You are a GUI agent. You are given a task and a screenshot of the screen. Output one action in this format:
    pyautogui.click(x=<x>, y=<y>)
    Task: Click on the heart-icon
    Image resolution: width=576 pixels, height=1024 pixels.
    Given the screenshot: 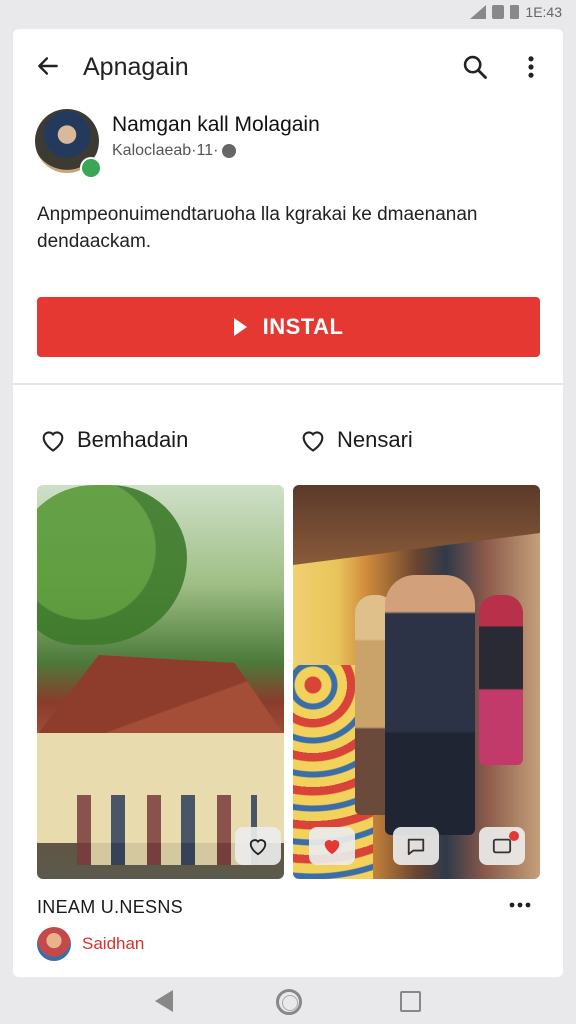 What is the action you would take?
    pyautogui.click(x=258, y=847)
    